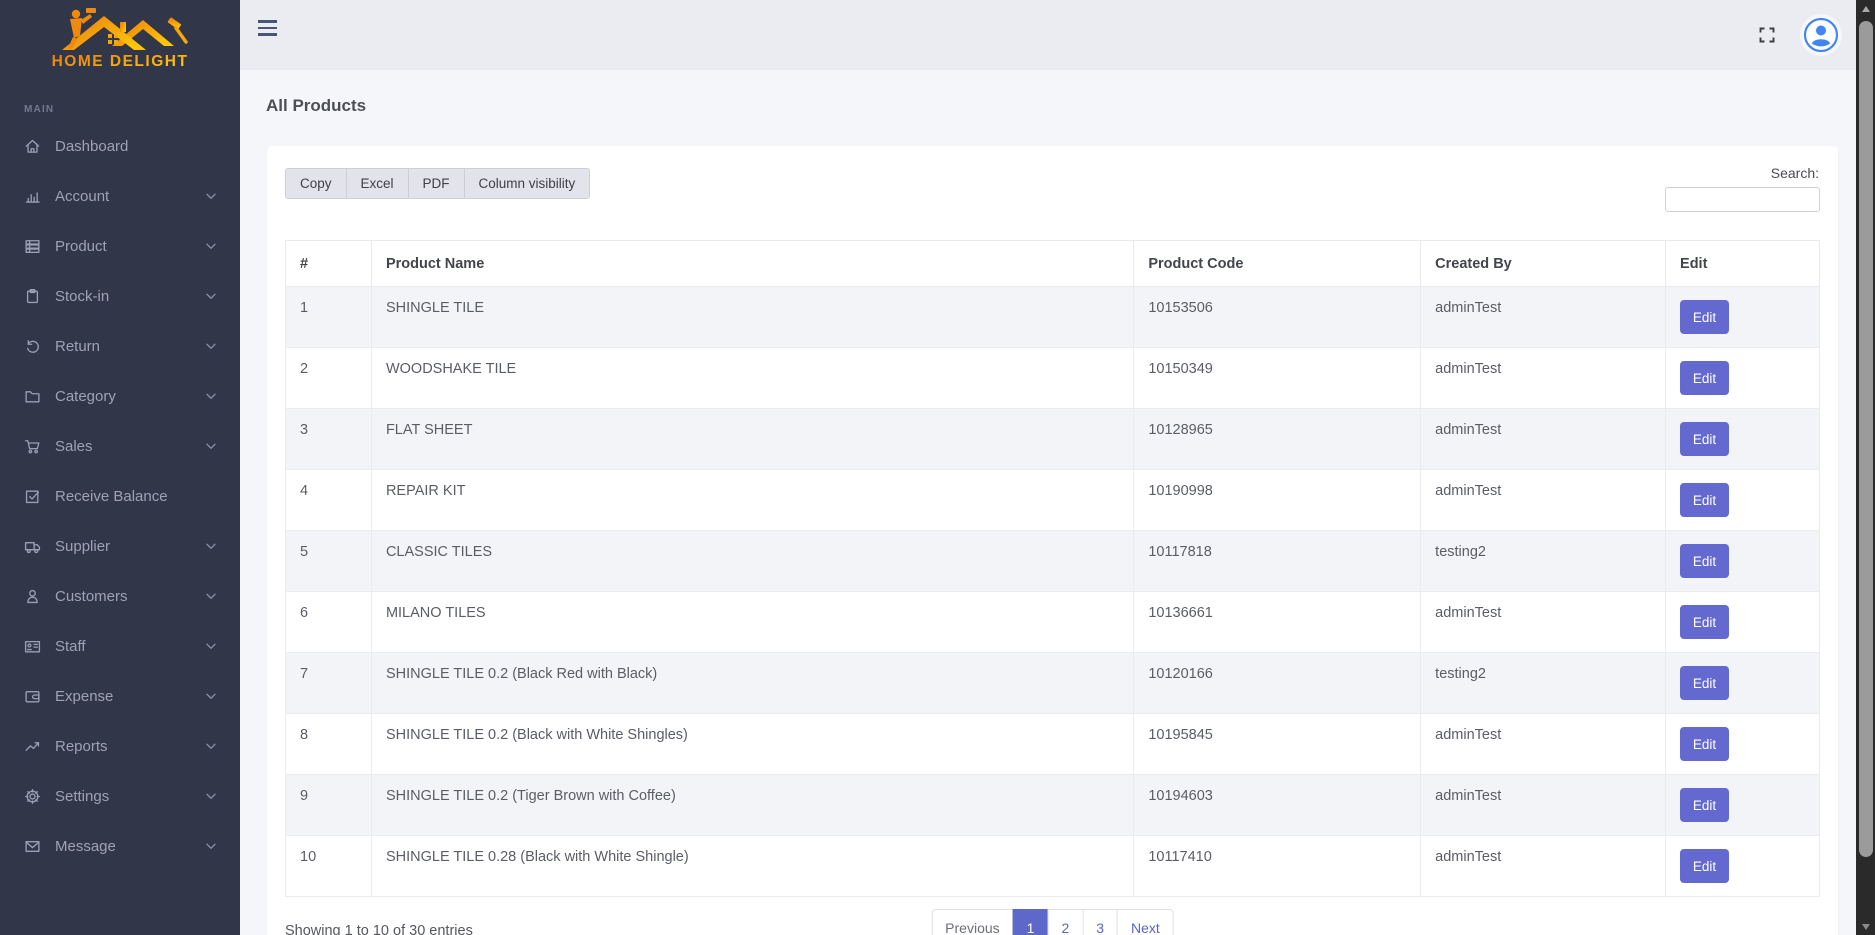 This screenshot has height=935, width=1875. Describe the element at coordinates (1065, 922) in the screenshot. I see `page-button-2: 2` at that location.